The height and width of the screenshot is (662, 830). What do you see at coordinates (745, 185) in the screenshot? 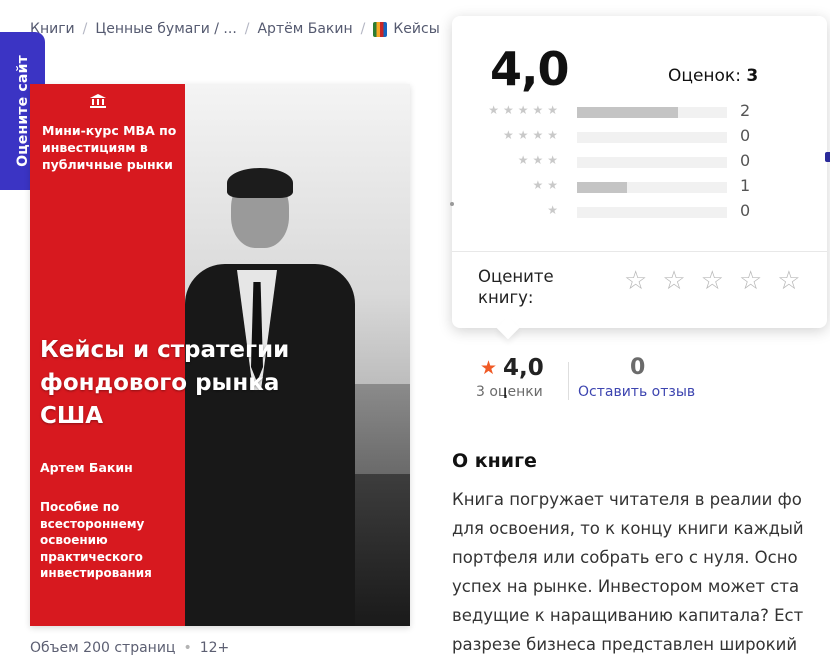
I see `distribution-count: 1` at bounding box center [745, 185].